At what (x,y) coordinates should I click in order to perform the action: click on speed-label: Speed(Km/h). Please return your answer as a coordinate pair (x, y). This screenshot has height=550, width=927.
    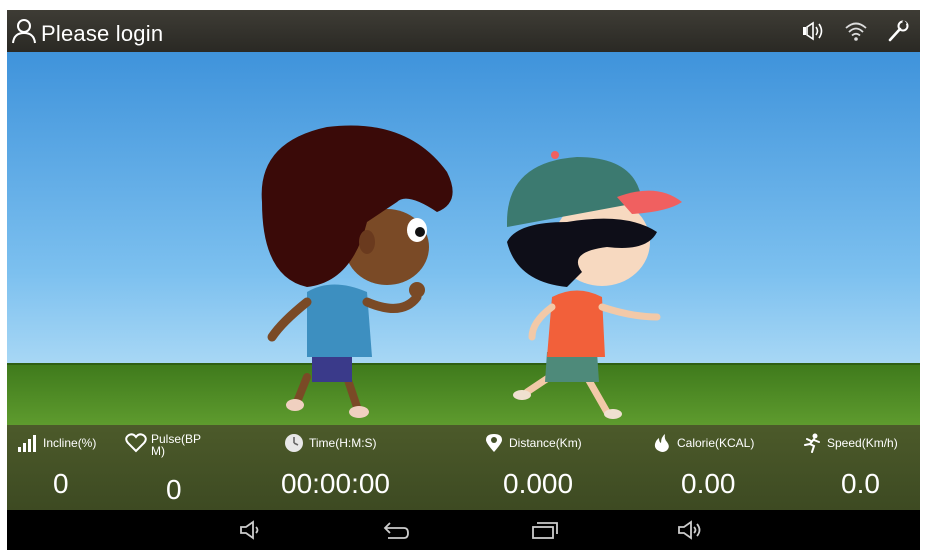
    Looking at the image, I should click on (862, 443).